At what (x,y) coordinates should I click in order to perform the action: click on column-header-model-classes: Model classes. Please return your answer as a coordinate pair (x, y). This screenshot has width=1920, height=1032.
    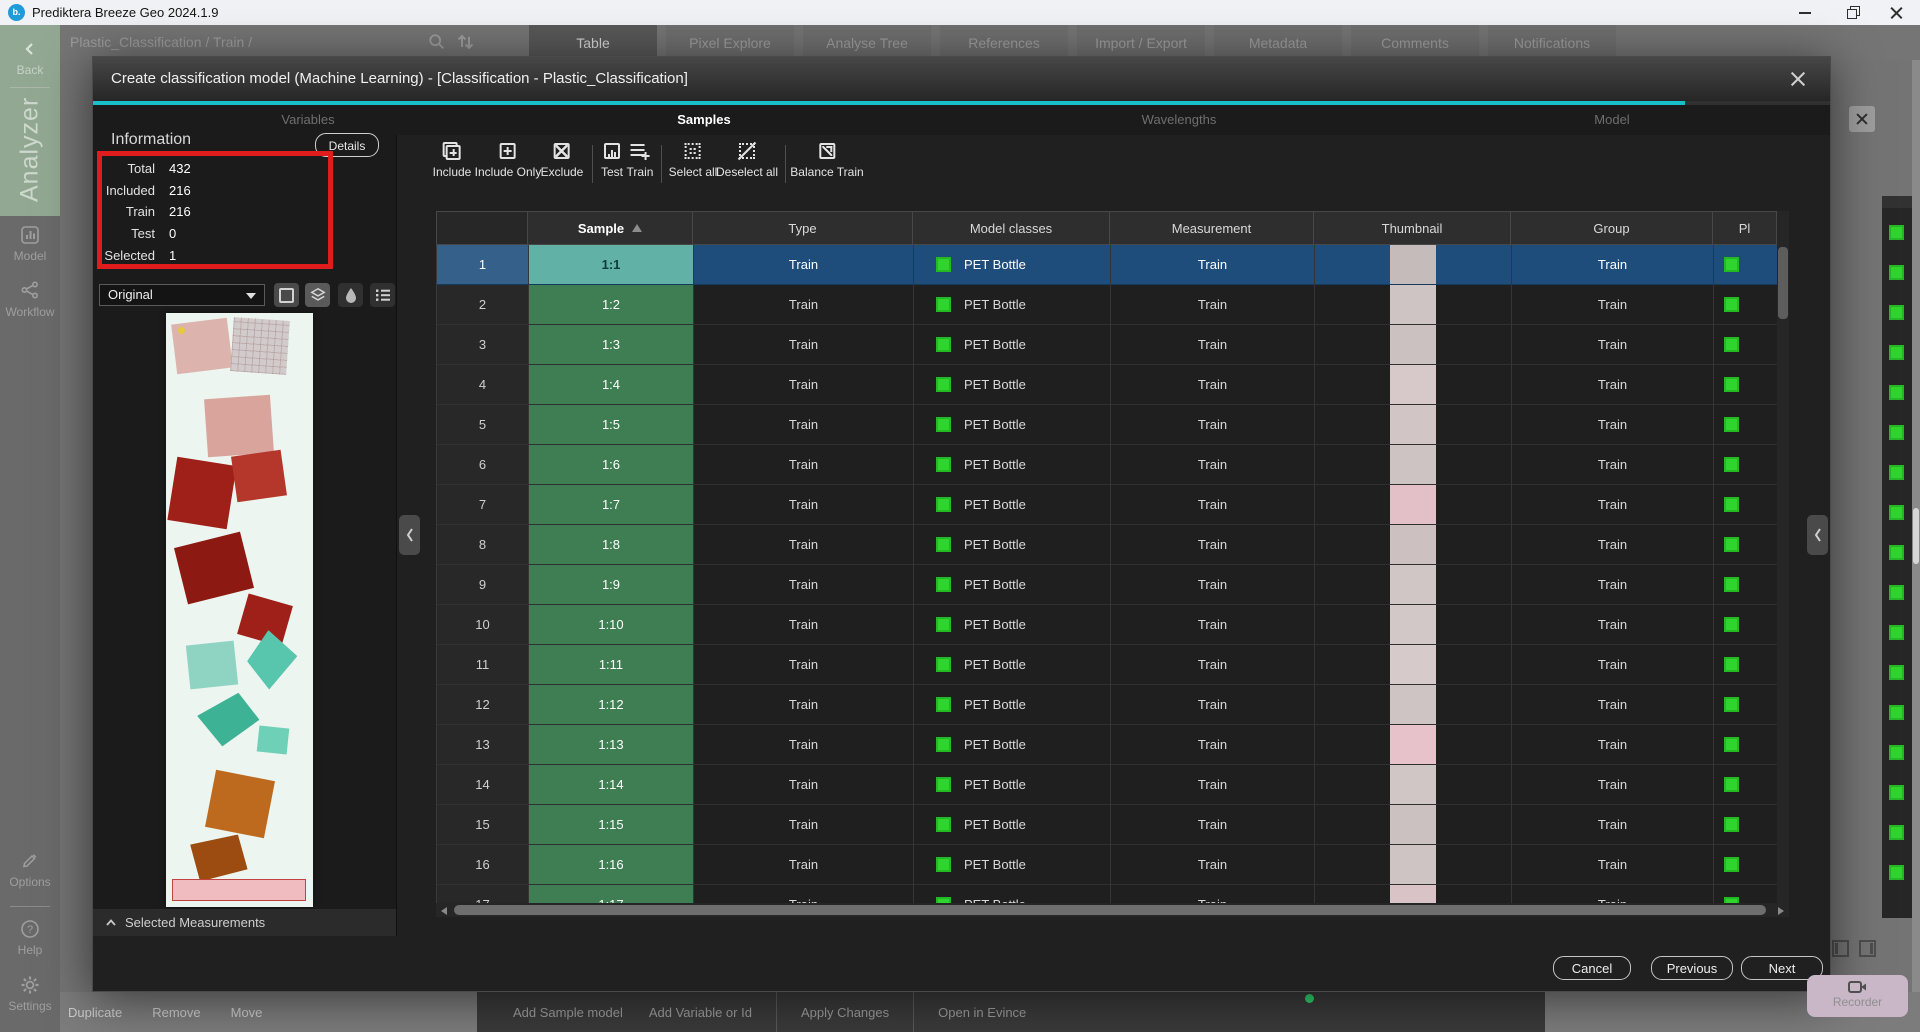
    Looking at the image, I should click on (1011, 228).